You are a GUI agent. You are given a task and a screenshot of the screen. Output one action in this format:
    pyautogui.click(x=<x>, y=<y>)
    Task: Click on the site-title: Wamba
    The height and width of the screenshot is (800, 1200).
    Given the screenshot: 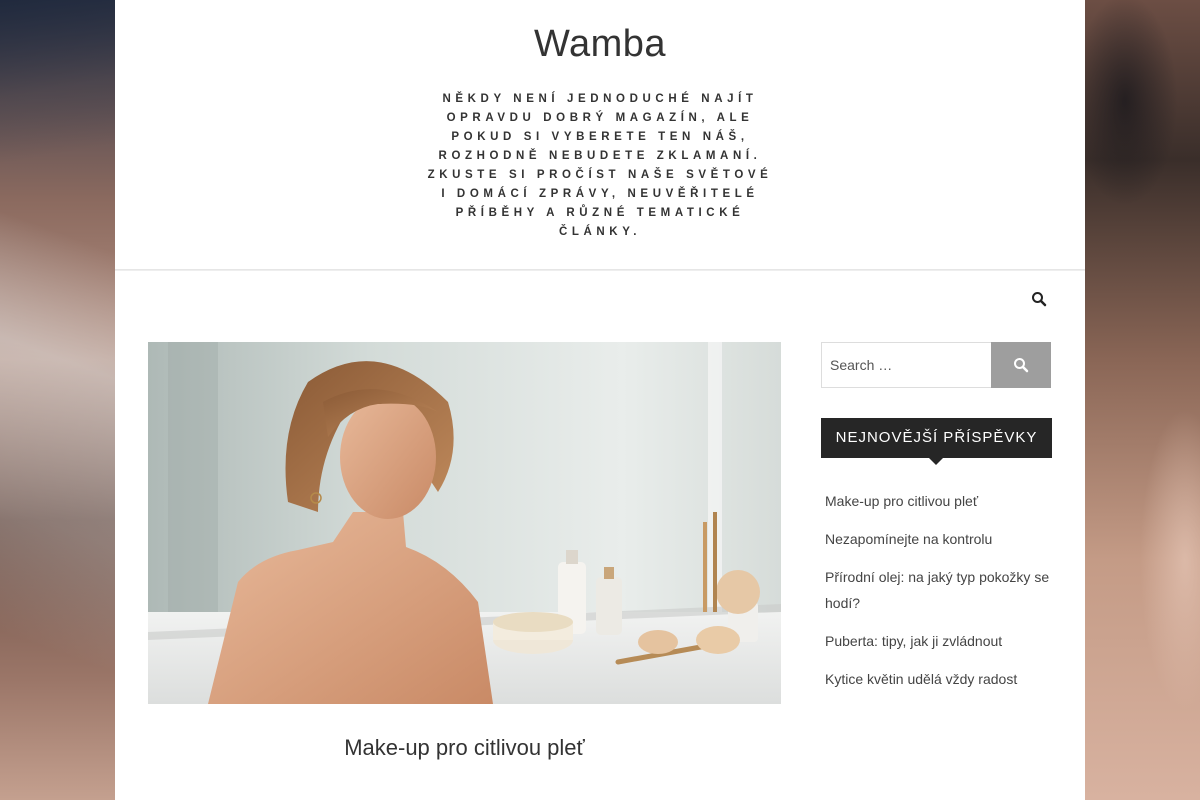 What is the action you would take?
    pyautogui.click(x=600, y=44)
    